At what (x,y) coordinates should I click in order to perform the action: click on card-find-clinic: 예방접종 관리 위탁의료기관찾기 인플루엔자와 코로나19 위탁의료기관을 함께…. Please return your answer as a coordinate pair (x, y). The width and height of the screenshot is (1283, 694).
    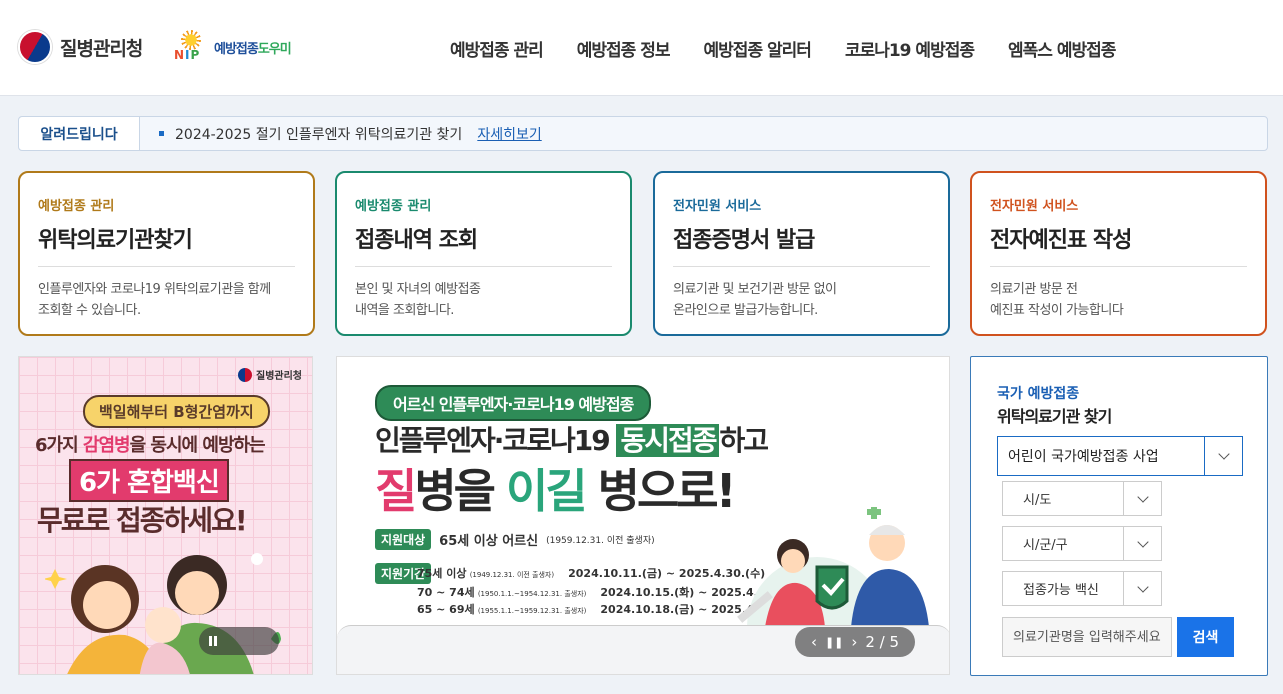
    Looking at the image, I should click on (166, 253).